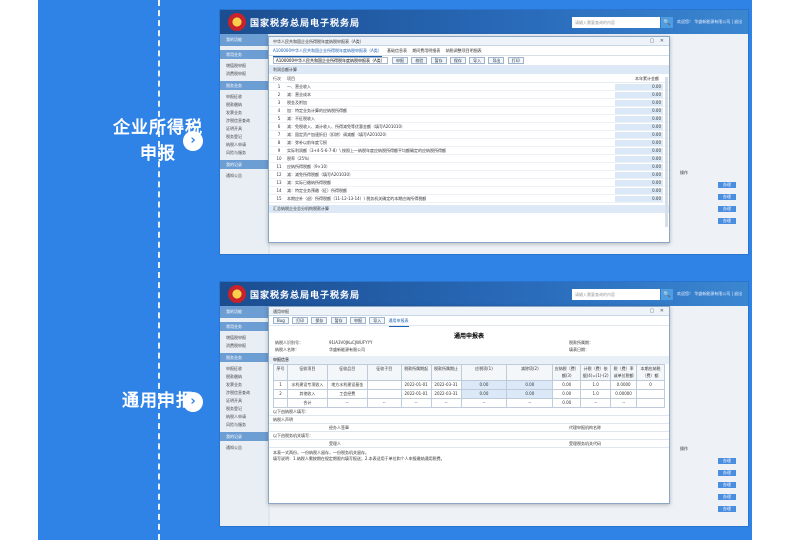 The width and height of the screenshot is (790, 540). Describe the element at coordinates (585, 427) in the screenshot. I see `agent-org-label: 代理申报机构名称` at that location.